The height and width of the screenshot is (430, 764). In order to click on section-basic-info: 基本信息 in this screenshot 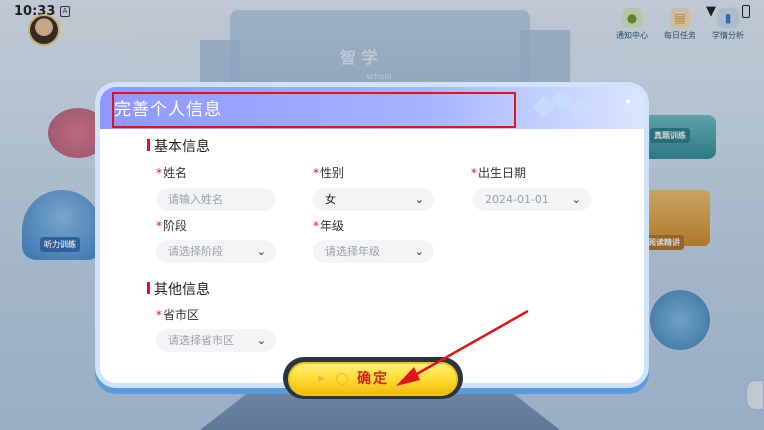, I will do `click(178, 146)`.